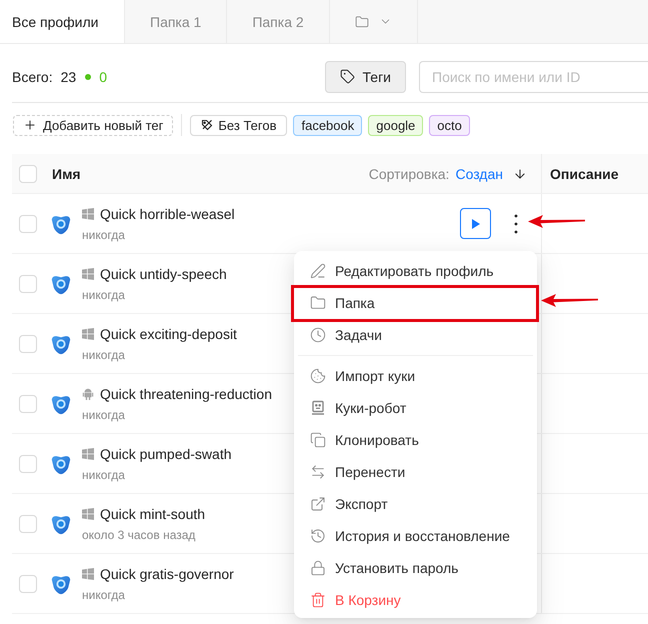  What do you see at coordinates (318, 504) in the screenshot?
I see `external-link-icon` at bounding box center [318, 504].